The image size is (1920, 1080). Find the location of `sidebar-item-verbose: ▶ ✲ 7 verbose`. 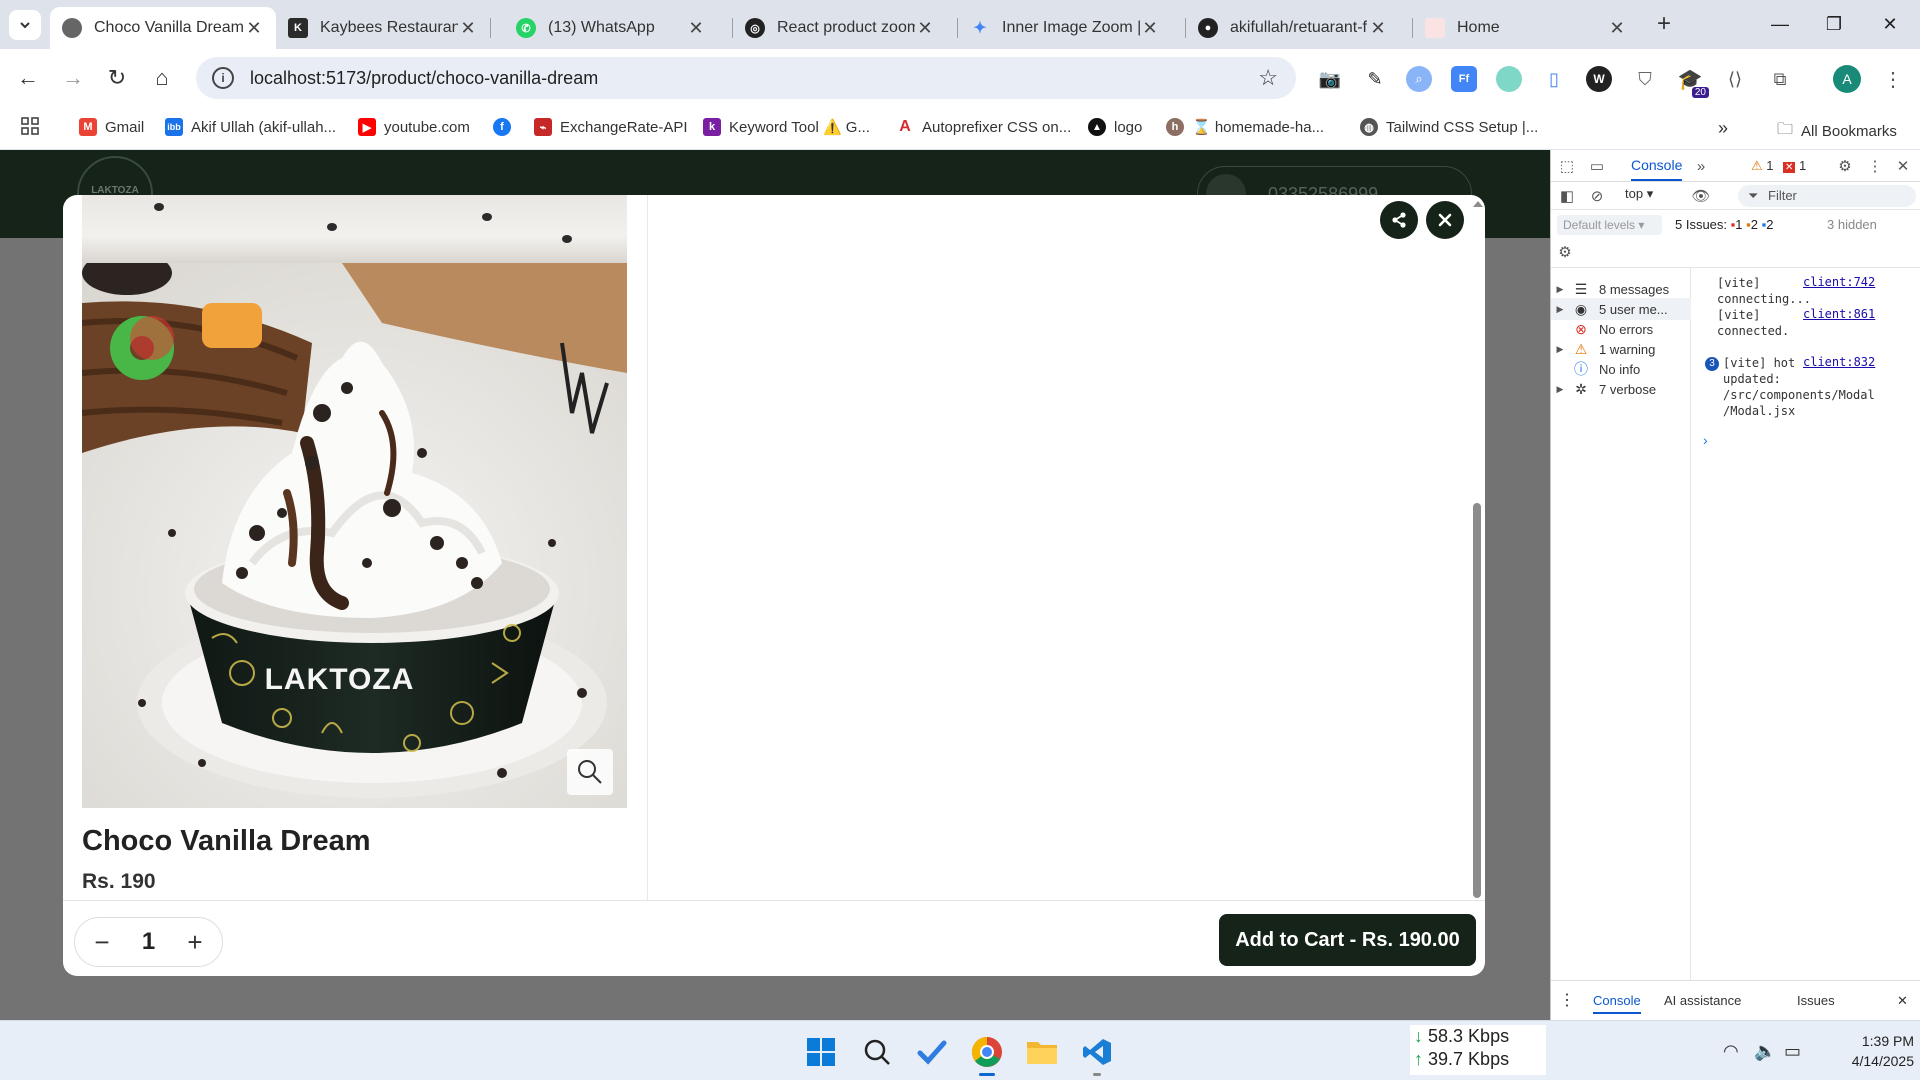

sidebar-item-verbose: ▶ ✲ 7 verbose is located at coordinates (1621, 389).